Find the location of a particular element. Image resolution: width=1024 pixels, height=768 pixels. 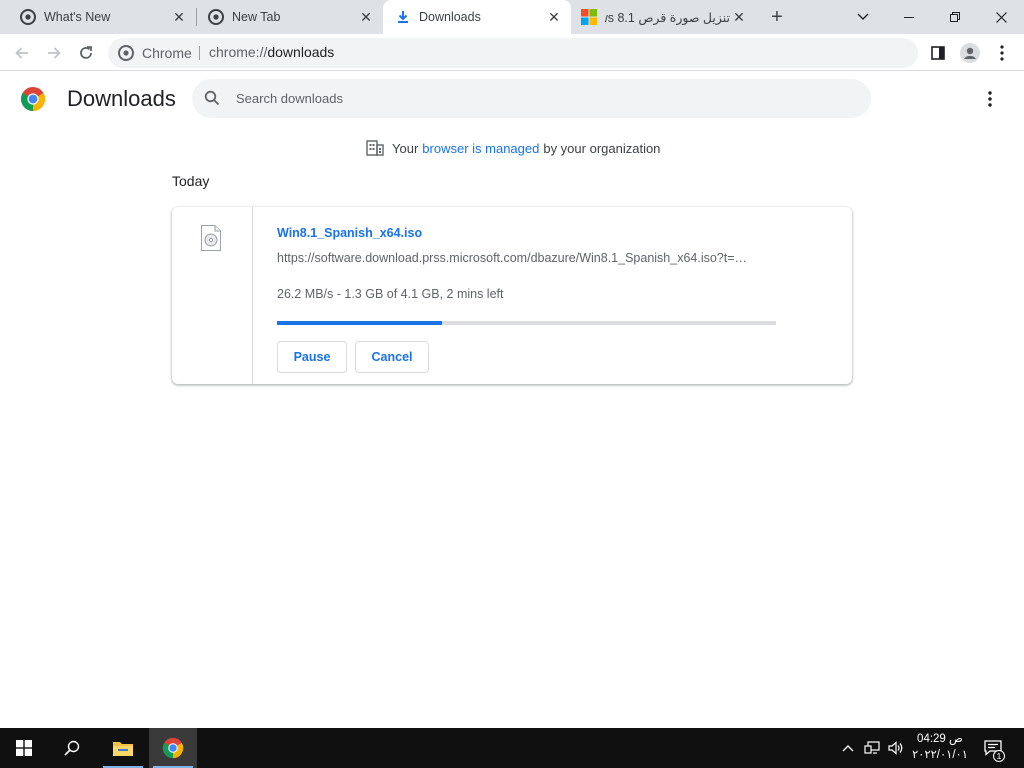

network-icon is located at coordinates (872, 748).